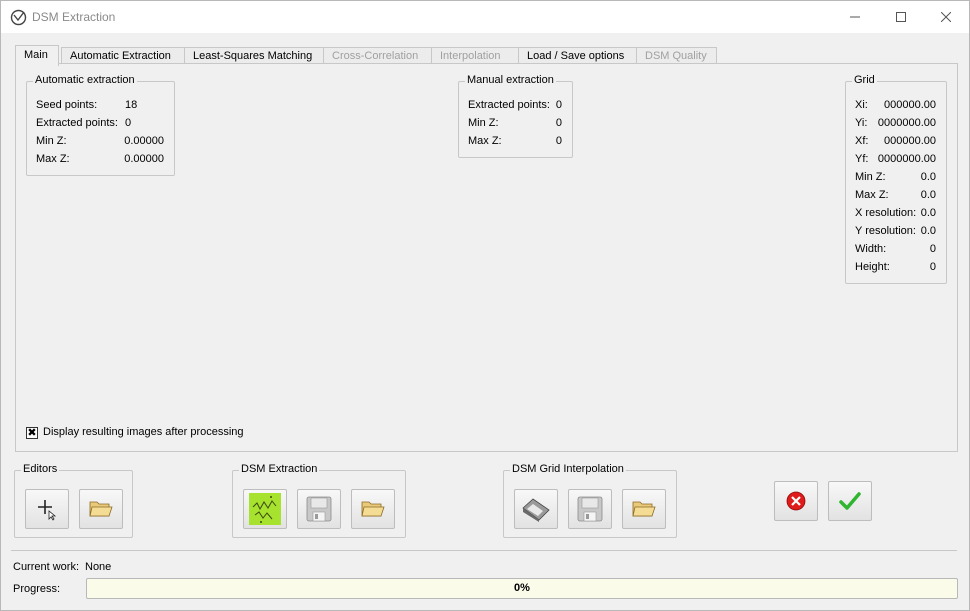 The height and width of the screenshot is (611, 970). What do you see at coordinates (568, 469) in the screenshot?
I see `dsm-grid-interpolation-title: DSM Grid Interpolation` at bounding box center [568, 469].